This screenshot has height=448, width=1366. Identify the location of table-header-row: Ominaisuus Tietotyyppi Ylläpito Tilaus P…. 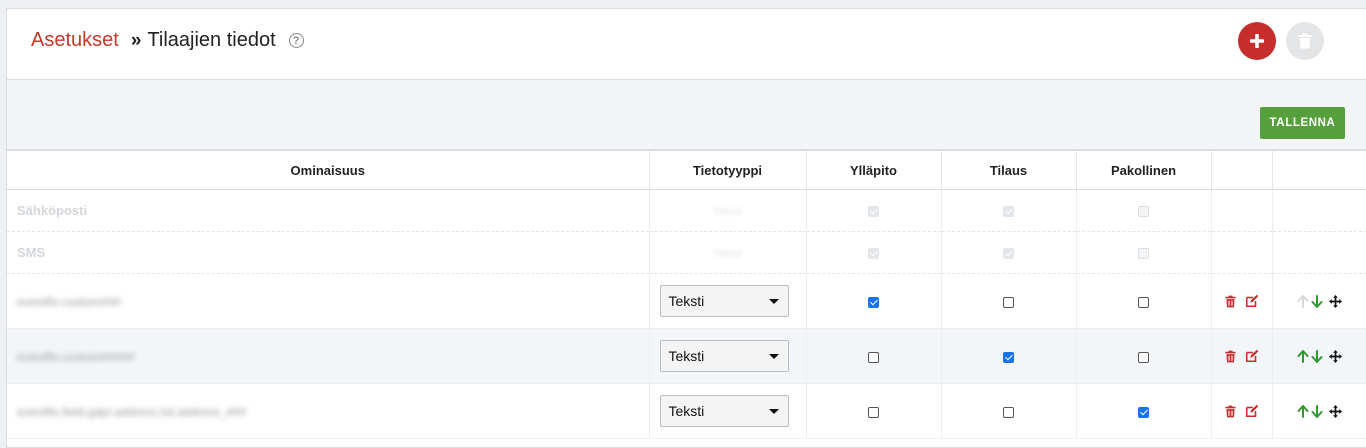
(686, 170).